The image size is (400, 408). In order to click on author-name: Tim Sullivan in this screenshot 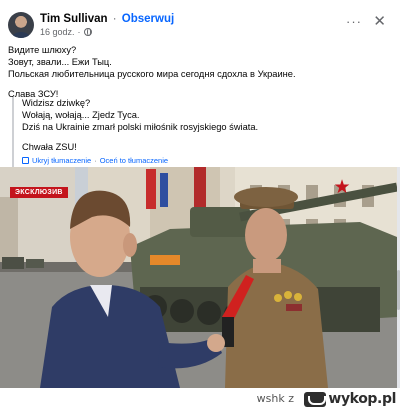, I will do `click(74, 19)`.